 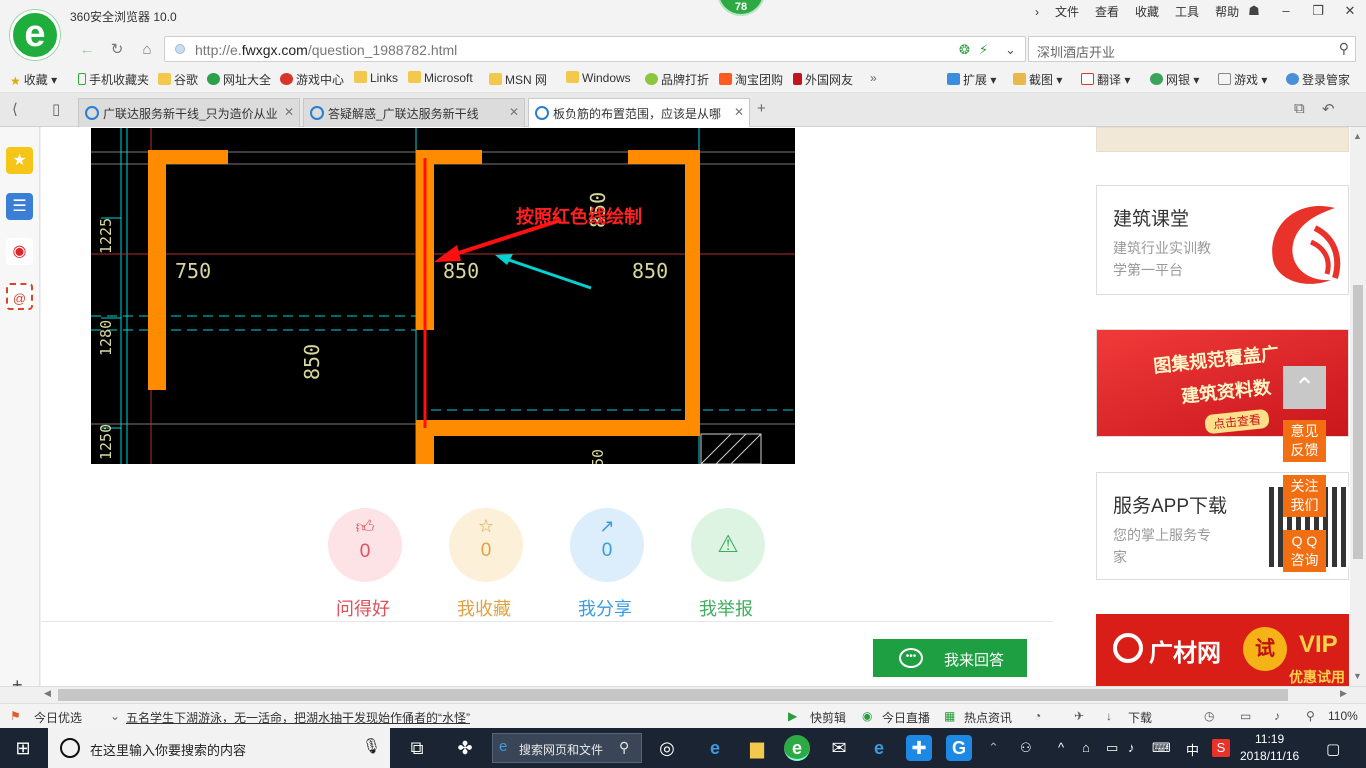 I want to click on zoom-icon: ⚲, so click(x=1310, y=716).